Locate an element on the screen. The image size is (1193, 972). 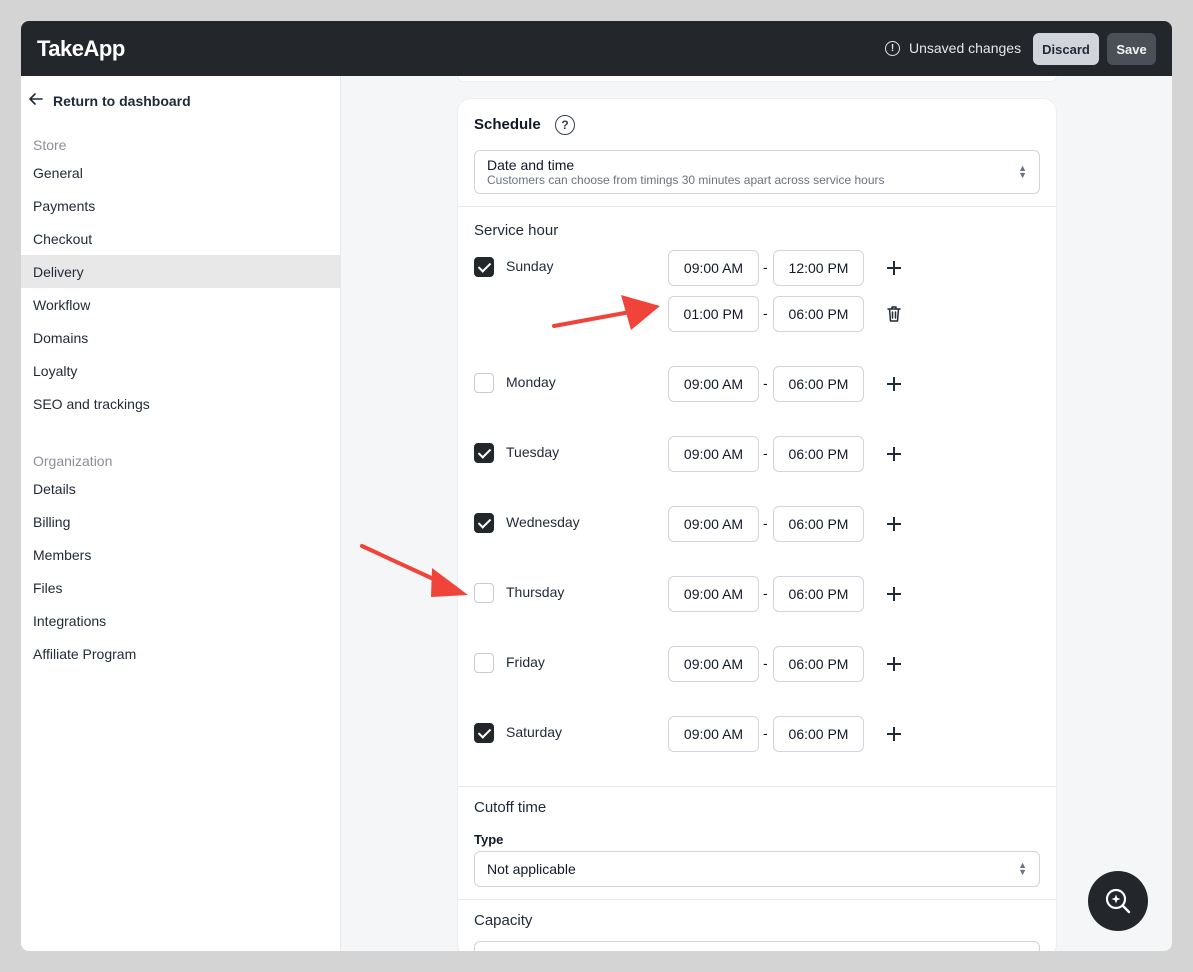
unsaved-changes-label: Unsaved changes is located at coordinates (965, 48).